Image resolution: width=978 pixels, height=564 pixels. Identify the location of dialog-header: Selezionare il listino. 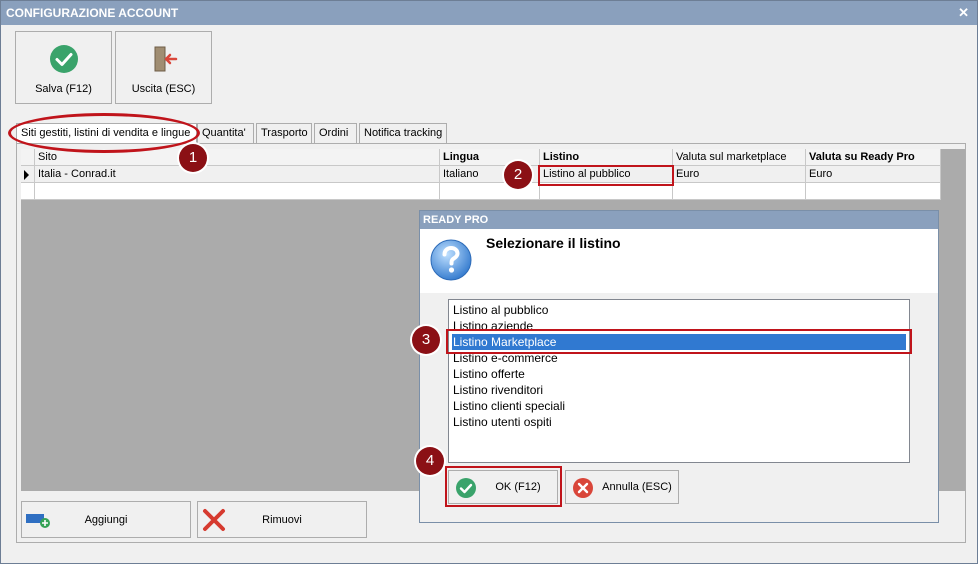
(679, 261).